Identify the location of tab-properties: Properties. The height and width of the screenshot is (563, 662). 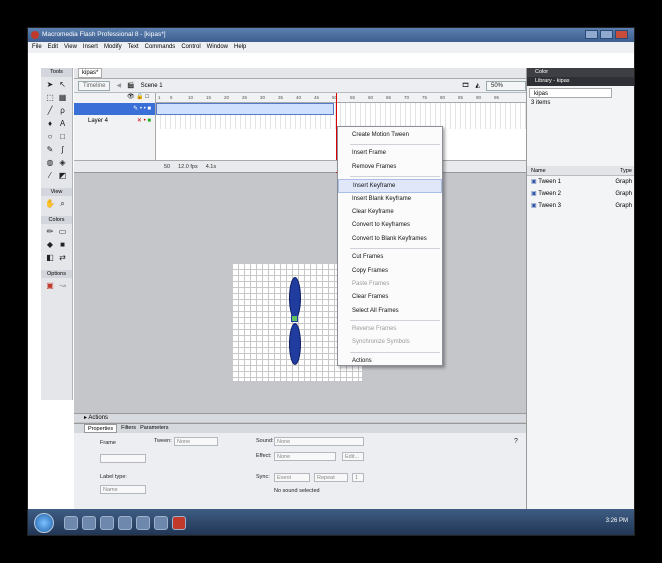
(101, 428).